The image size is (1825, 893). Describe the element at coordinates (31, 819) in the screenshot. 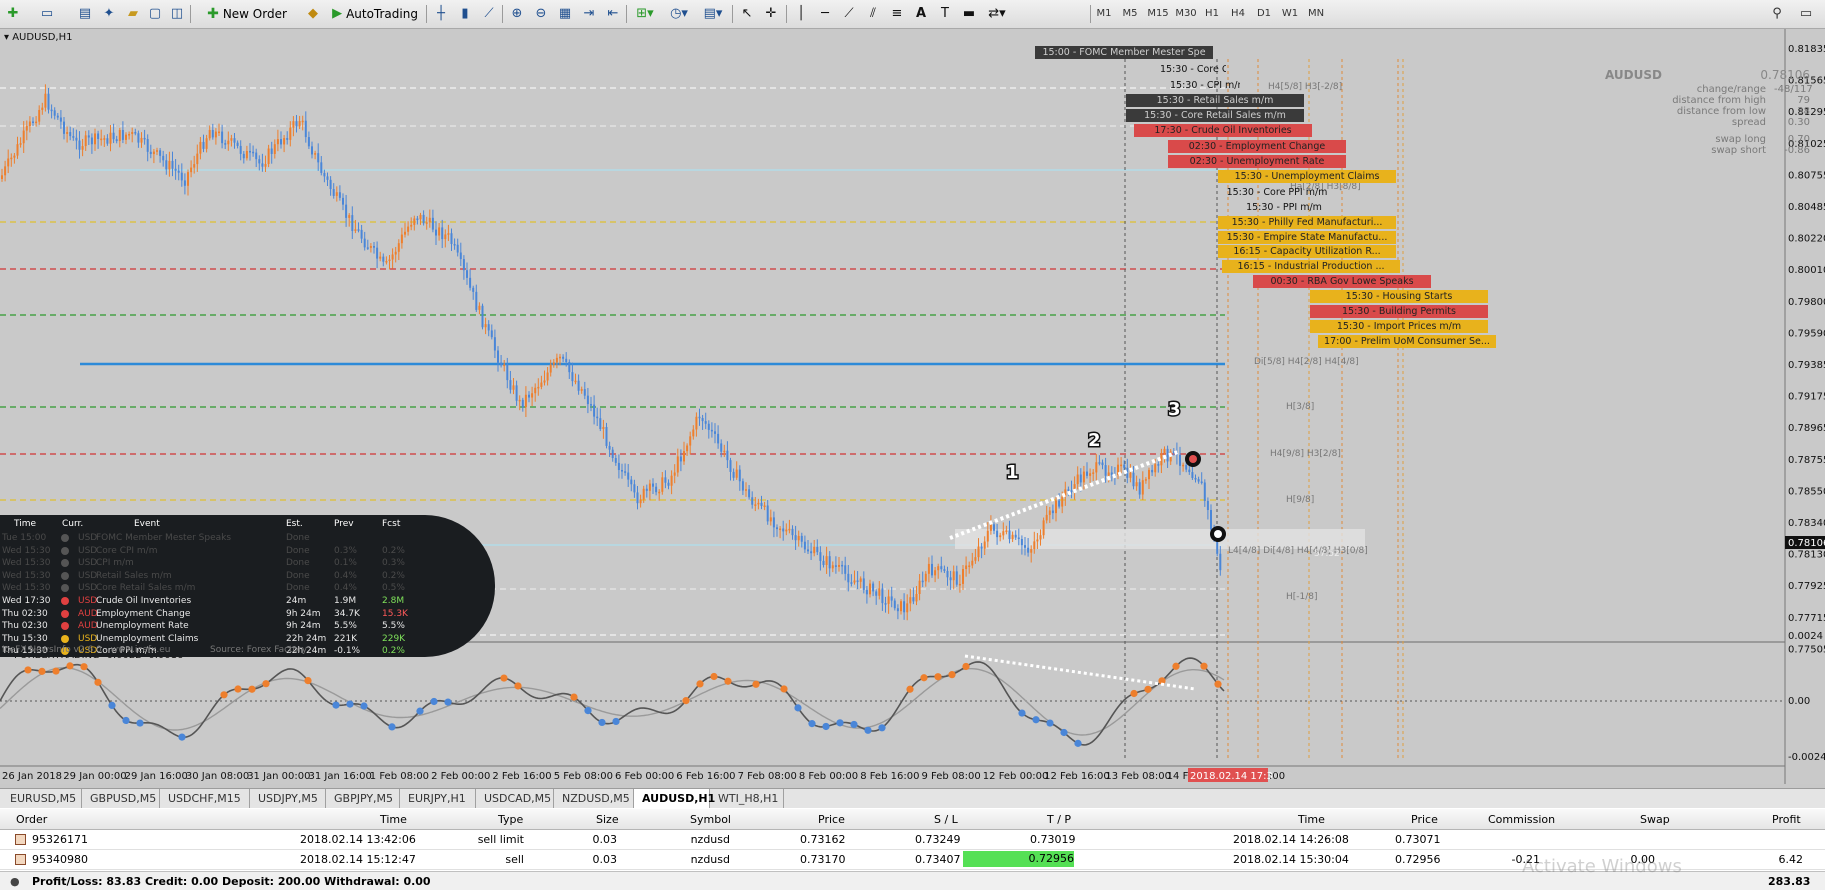

I see `col-order: Order` at that location.